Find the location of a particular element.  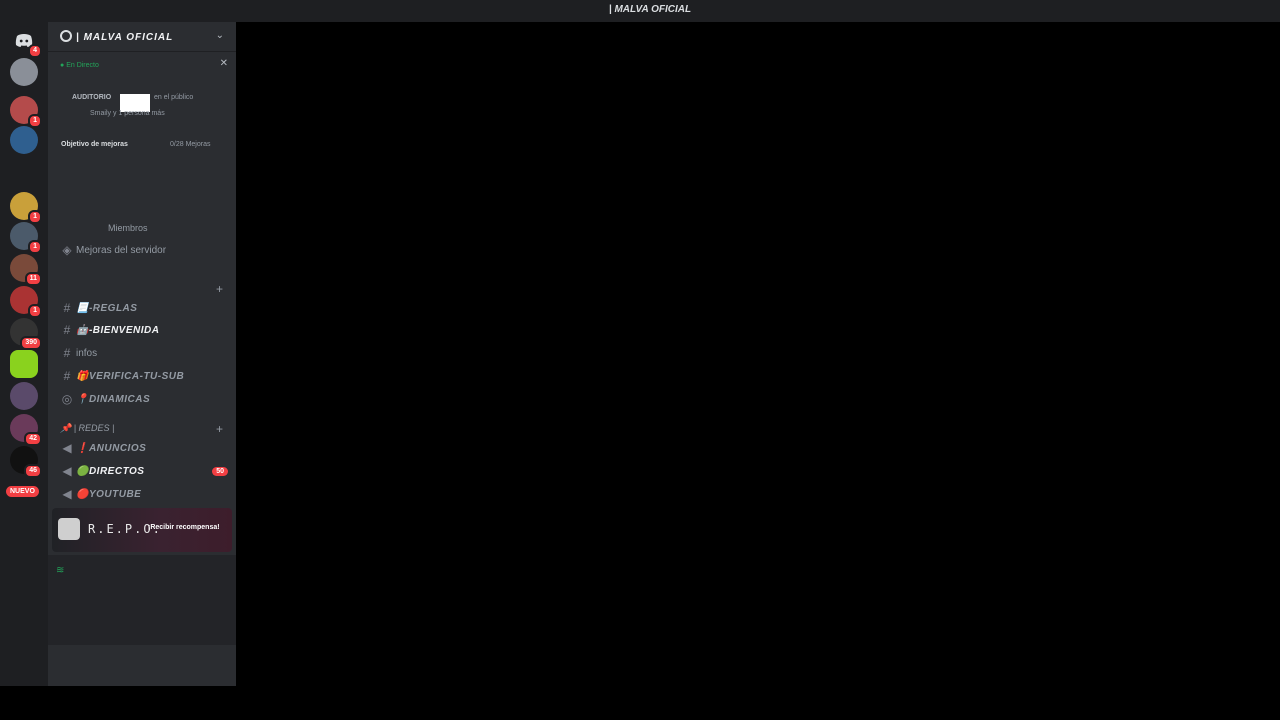

window-title-bar: | MALVA OFICIAL is located at coordinates (640, 11).